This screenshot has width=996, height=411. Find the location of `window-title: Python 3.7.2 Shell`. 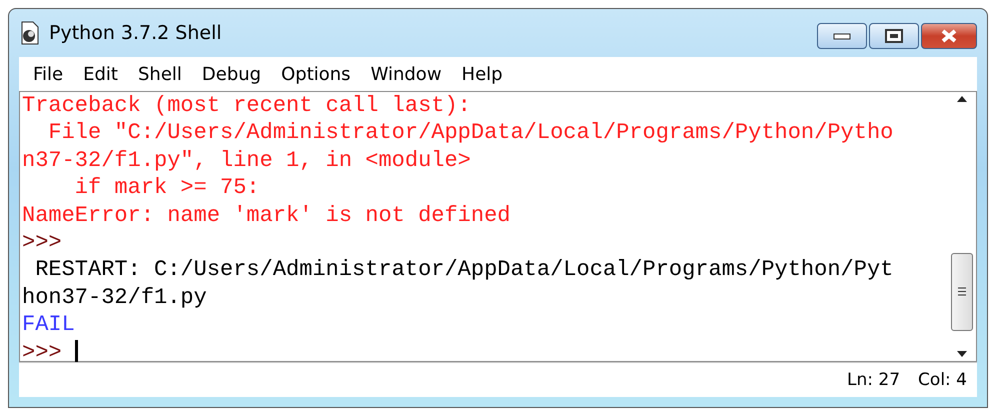

window-title: Python 3.7.2 Shell is located at coordinates (136, 33).